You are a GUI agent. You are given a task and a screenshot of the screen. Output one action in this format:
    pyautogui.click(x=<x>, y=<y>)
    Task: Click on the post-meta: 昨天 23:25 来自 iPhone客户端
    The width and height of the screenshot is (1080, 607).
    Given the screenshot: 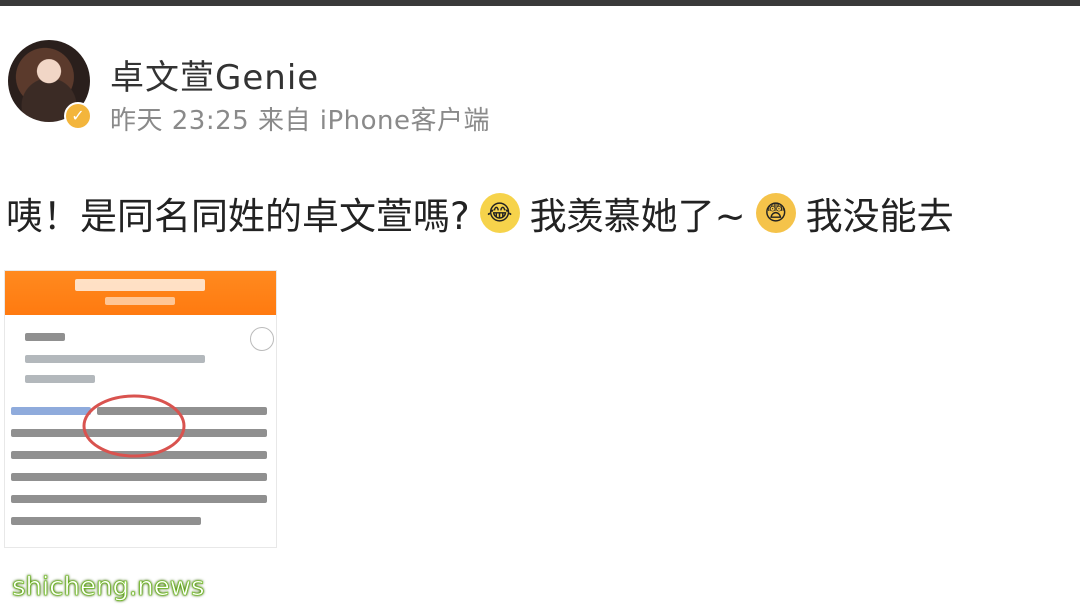 What is the action you would take?
    pyautogui.click(x=300, y=121)
    